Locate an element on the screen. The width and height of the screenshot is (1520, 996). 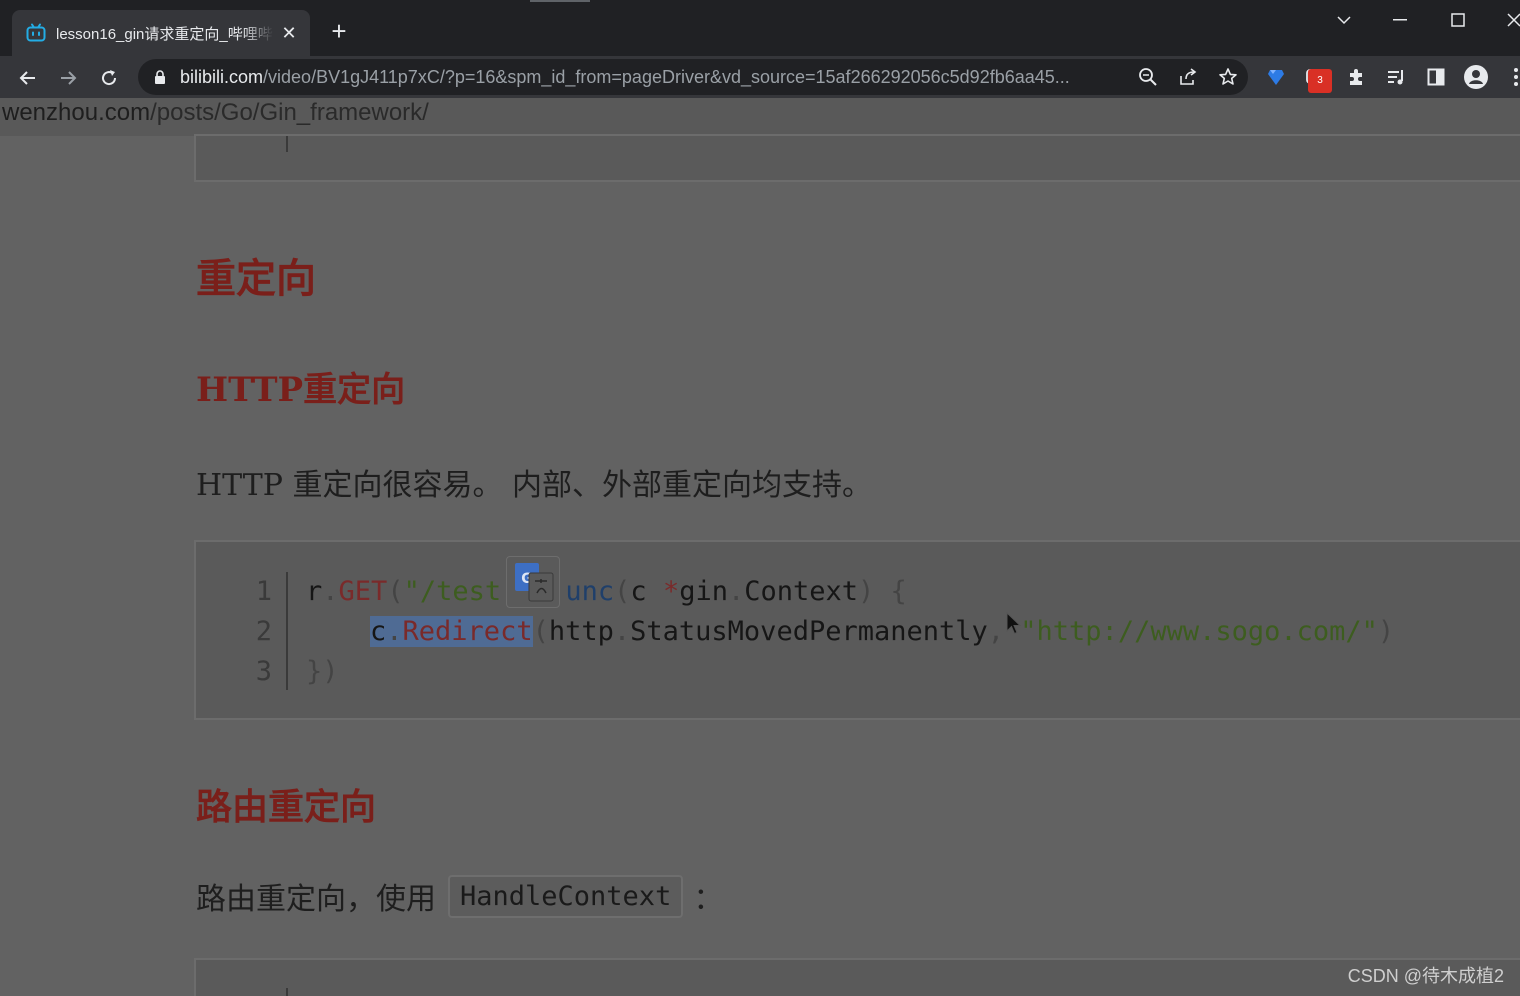
code-token: ) is located at coordinates (1386, 631).